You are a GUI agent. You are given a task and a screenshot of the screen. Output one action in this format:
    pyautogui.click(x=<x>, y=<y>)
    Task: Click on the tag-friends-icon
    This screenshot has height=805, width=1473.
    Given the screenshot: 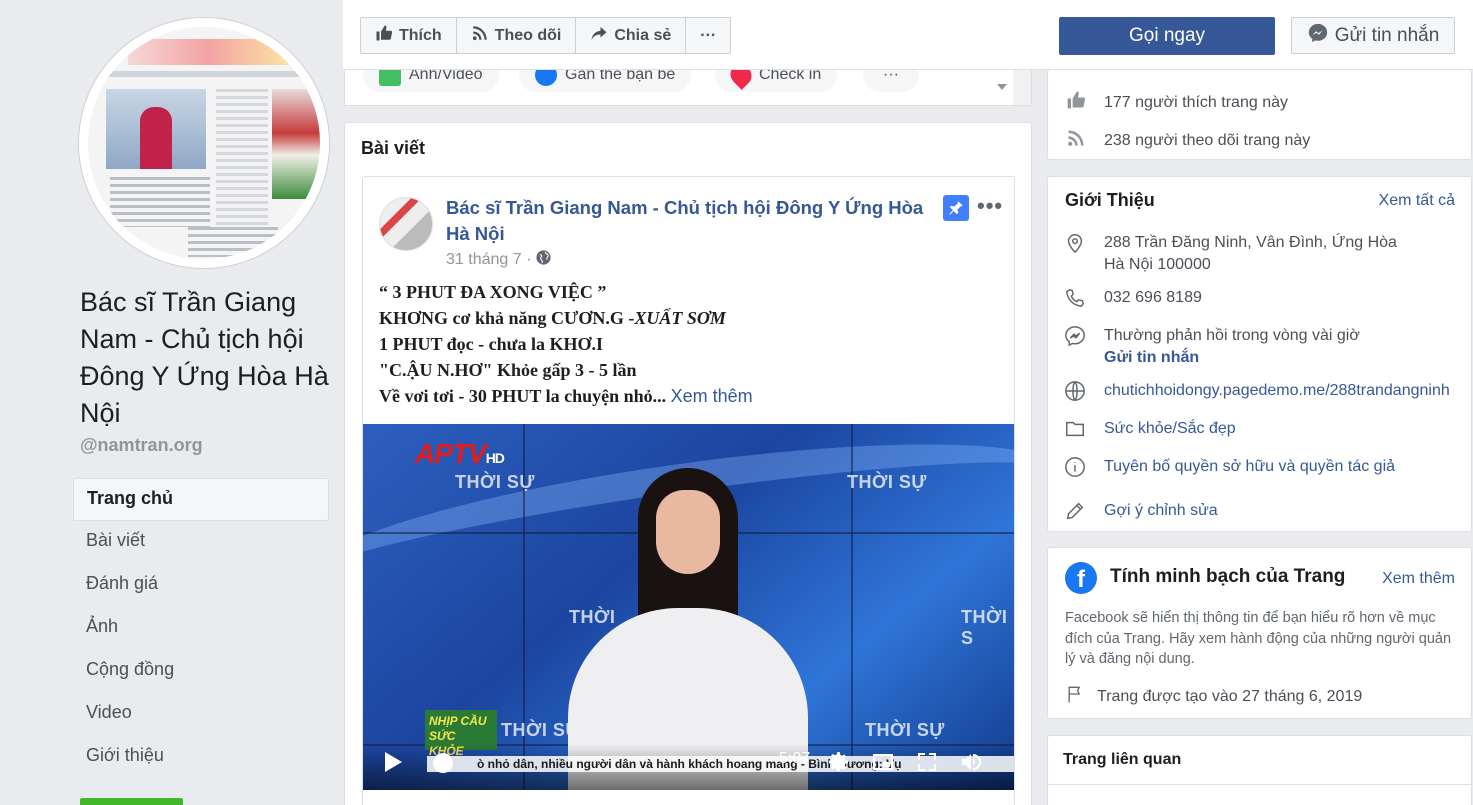 What is the action you would take?
    pyautogui.click(x=546, y=78)
    